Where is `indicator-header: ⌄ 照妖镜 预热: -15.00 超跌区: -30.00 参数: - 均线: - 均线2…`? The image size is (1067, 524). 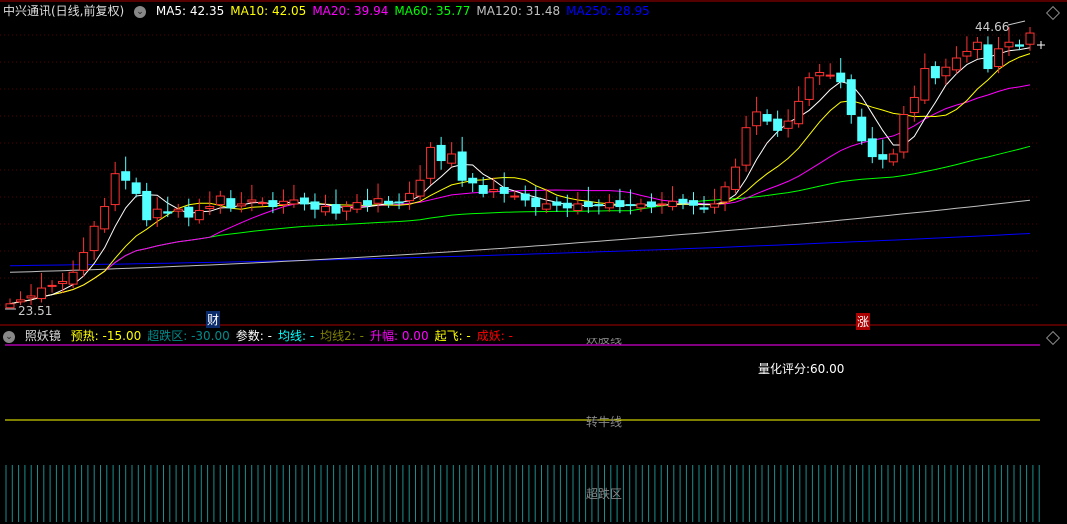 indicator-header: ⌄ 照妖镜 预热: -15.00 超跌区: -30.00 参数: - 均线: - 均线2… is located at coordinates (264, 336).